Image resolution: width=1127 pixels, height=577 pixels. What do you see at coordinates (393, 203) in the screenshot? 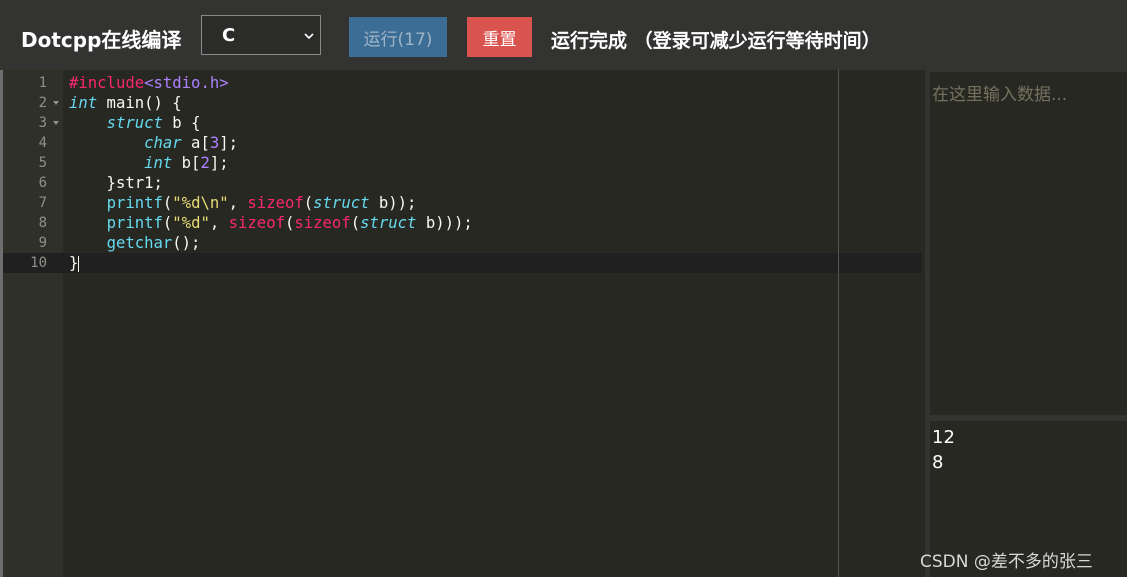
I see `code-token: b));` at bounding box center [393, 203].